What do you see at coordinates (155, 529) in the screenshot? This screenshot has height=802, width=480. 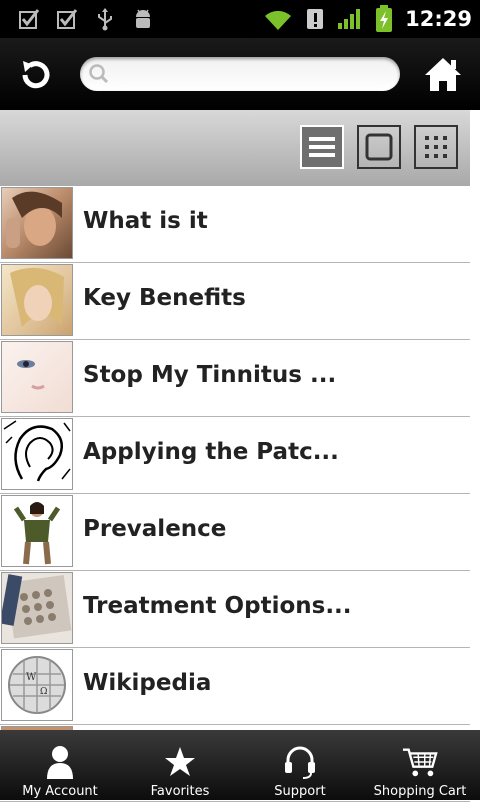 I see `list-item-label: Prevalence` at bounding box center [155, 529].